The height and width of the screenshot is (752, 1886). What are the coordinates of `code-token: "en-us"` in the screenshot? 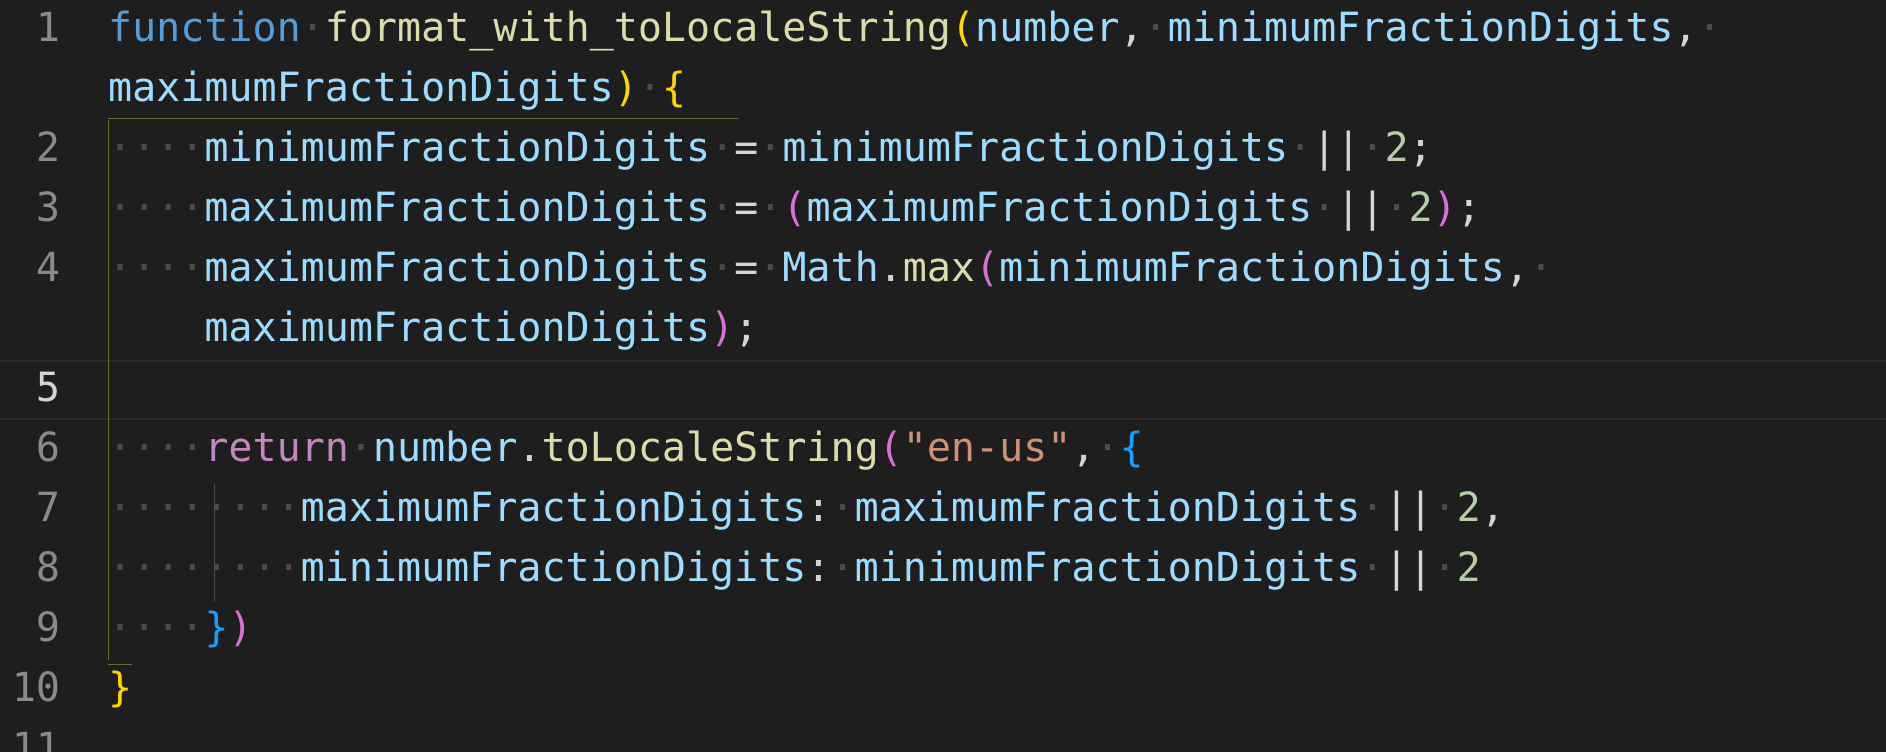 It's located at (987, 448).